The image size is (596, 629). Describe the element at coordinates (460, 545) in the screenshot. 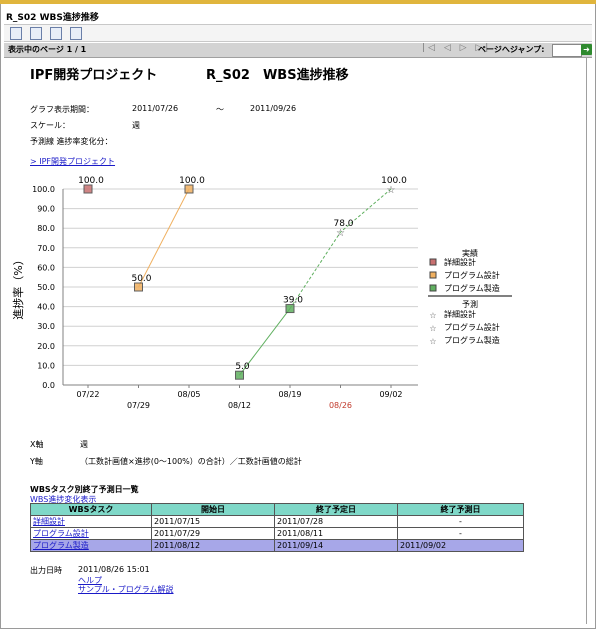

I see `forecast-end-date: 2011/09/02` at that location.